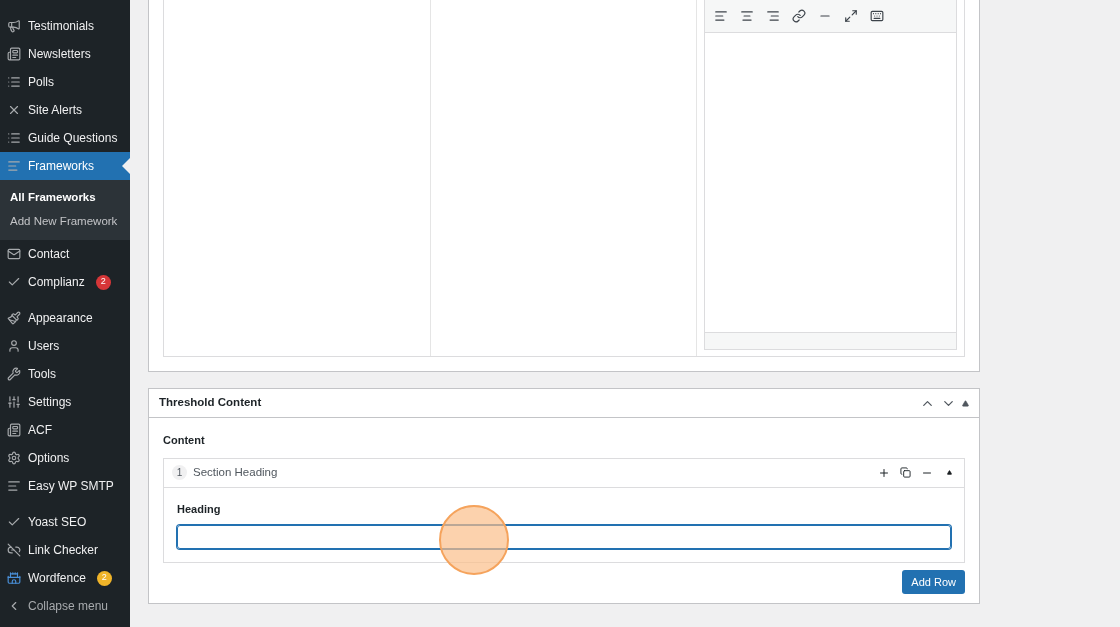 The width and height of the screenshot is (1120, 627). Describe the element at coordinates (14, 402) in the screenshot. I see `sliders-icon` at that location.